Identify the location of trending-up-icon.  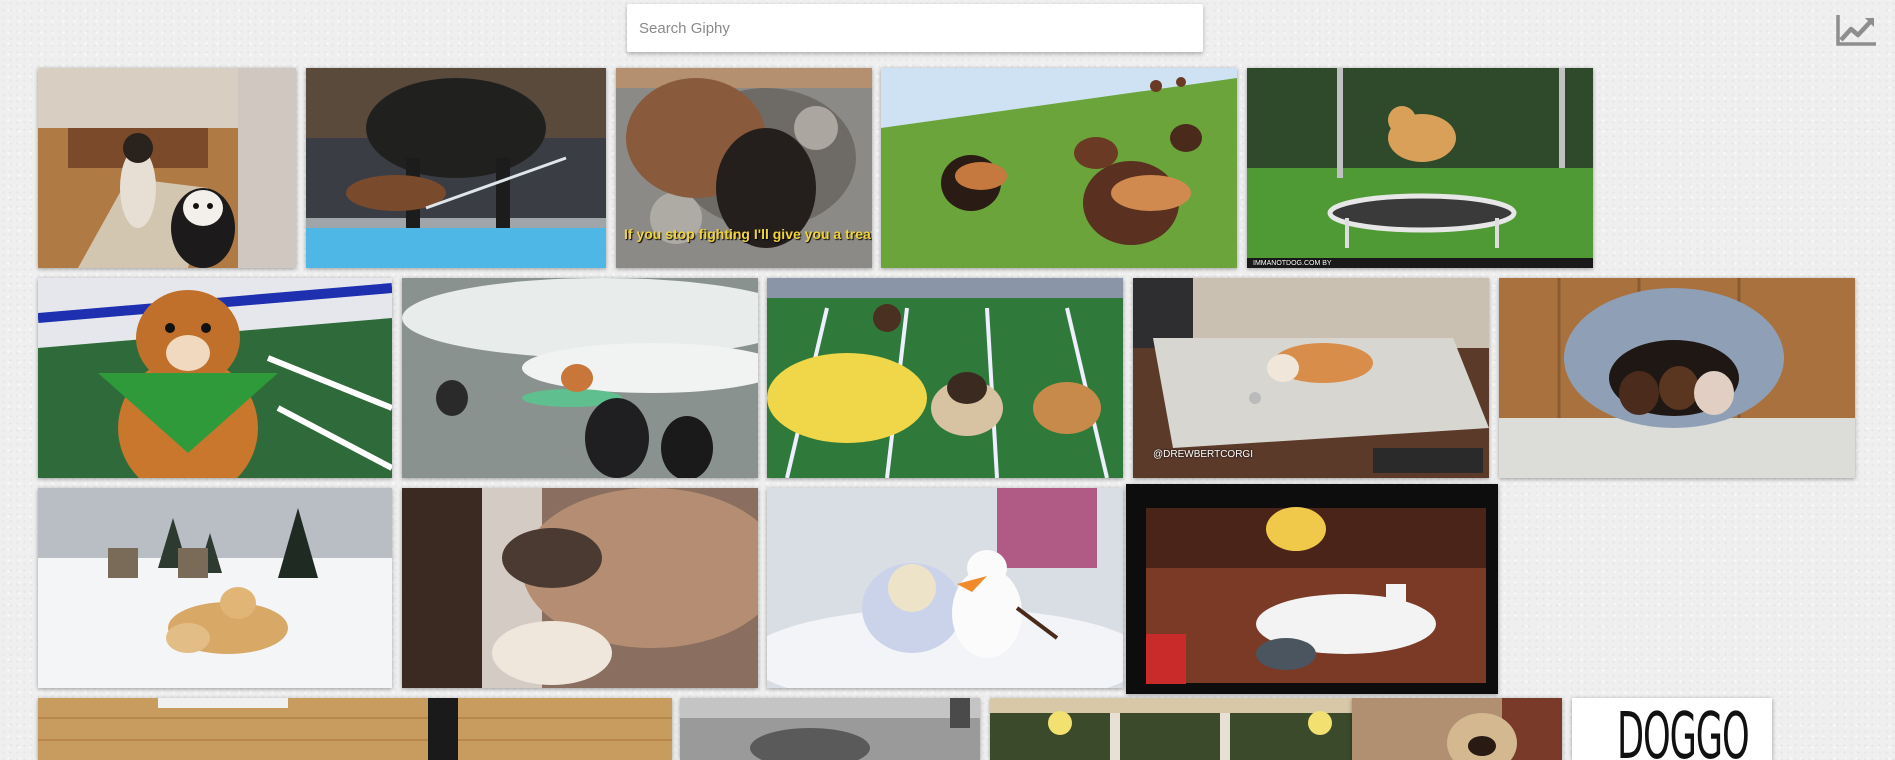
(1856, 30).